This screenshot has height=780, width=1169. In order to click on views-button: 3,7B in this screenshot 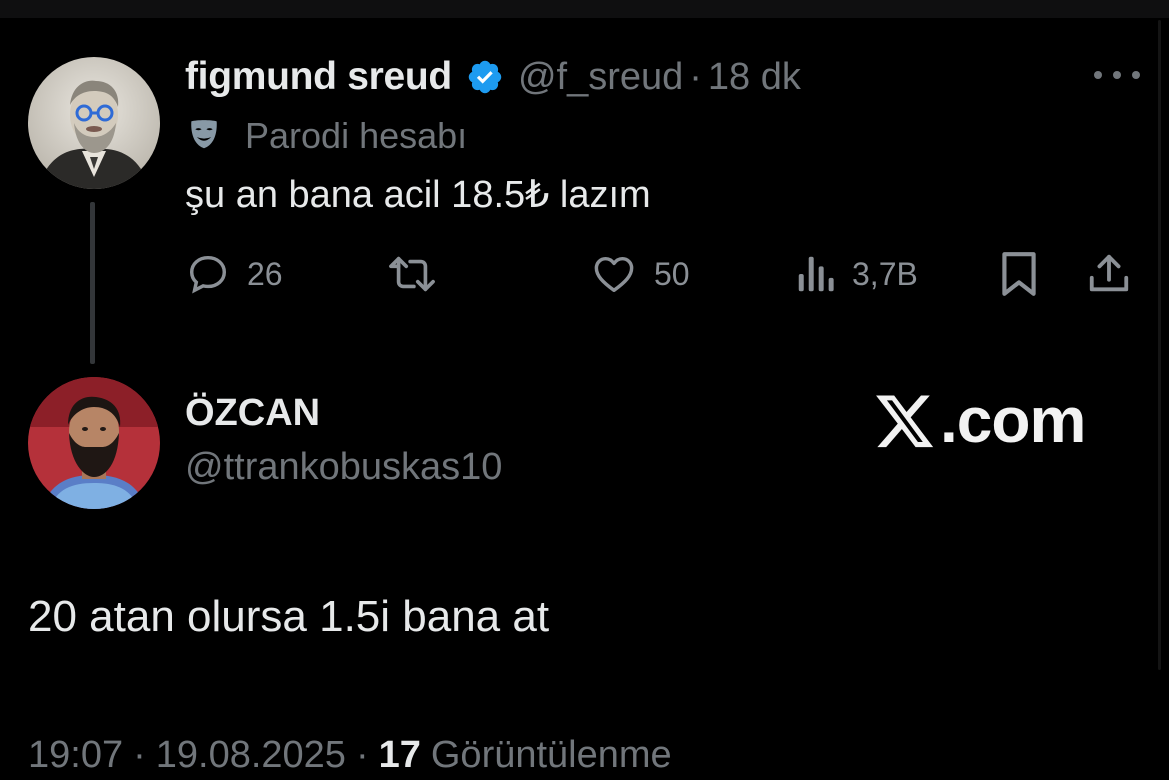, I will do `click(857, 274)`.